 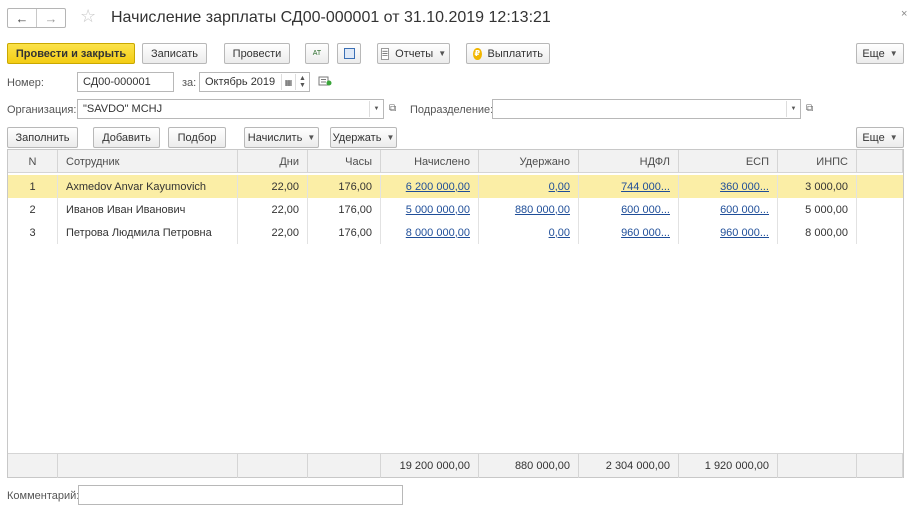 What do you see at coordinates (477, 53) in the screenshot?
I see `coin-icon: ₽` at bounding box center [477, 53].